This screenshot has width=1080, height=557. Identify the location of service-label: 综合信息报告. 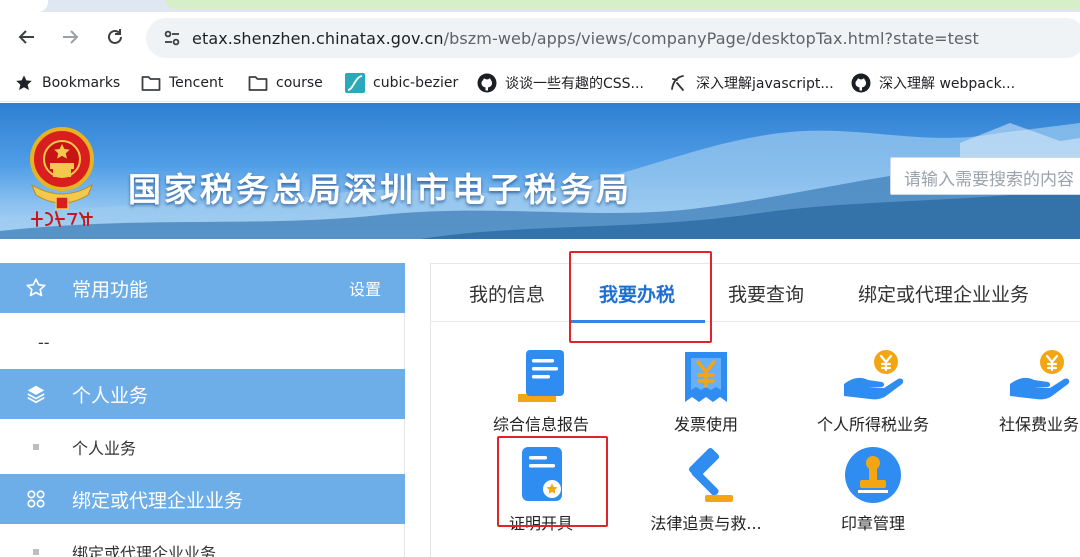
(540, 424).